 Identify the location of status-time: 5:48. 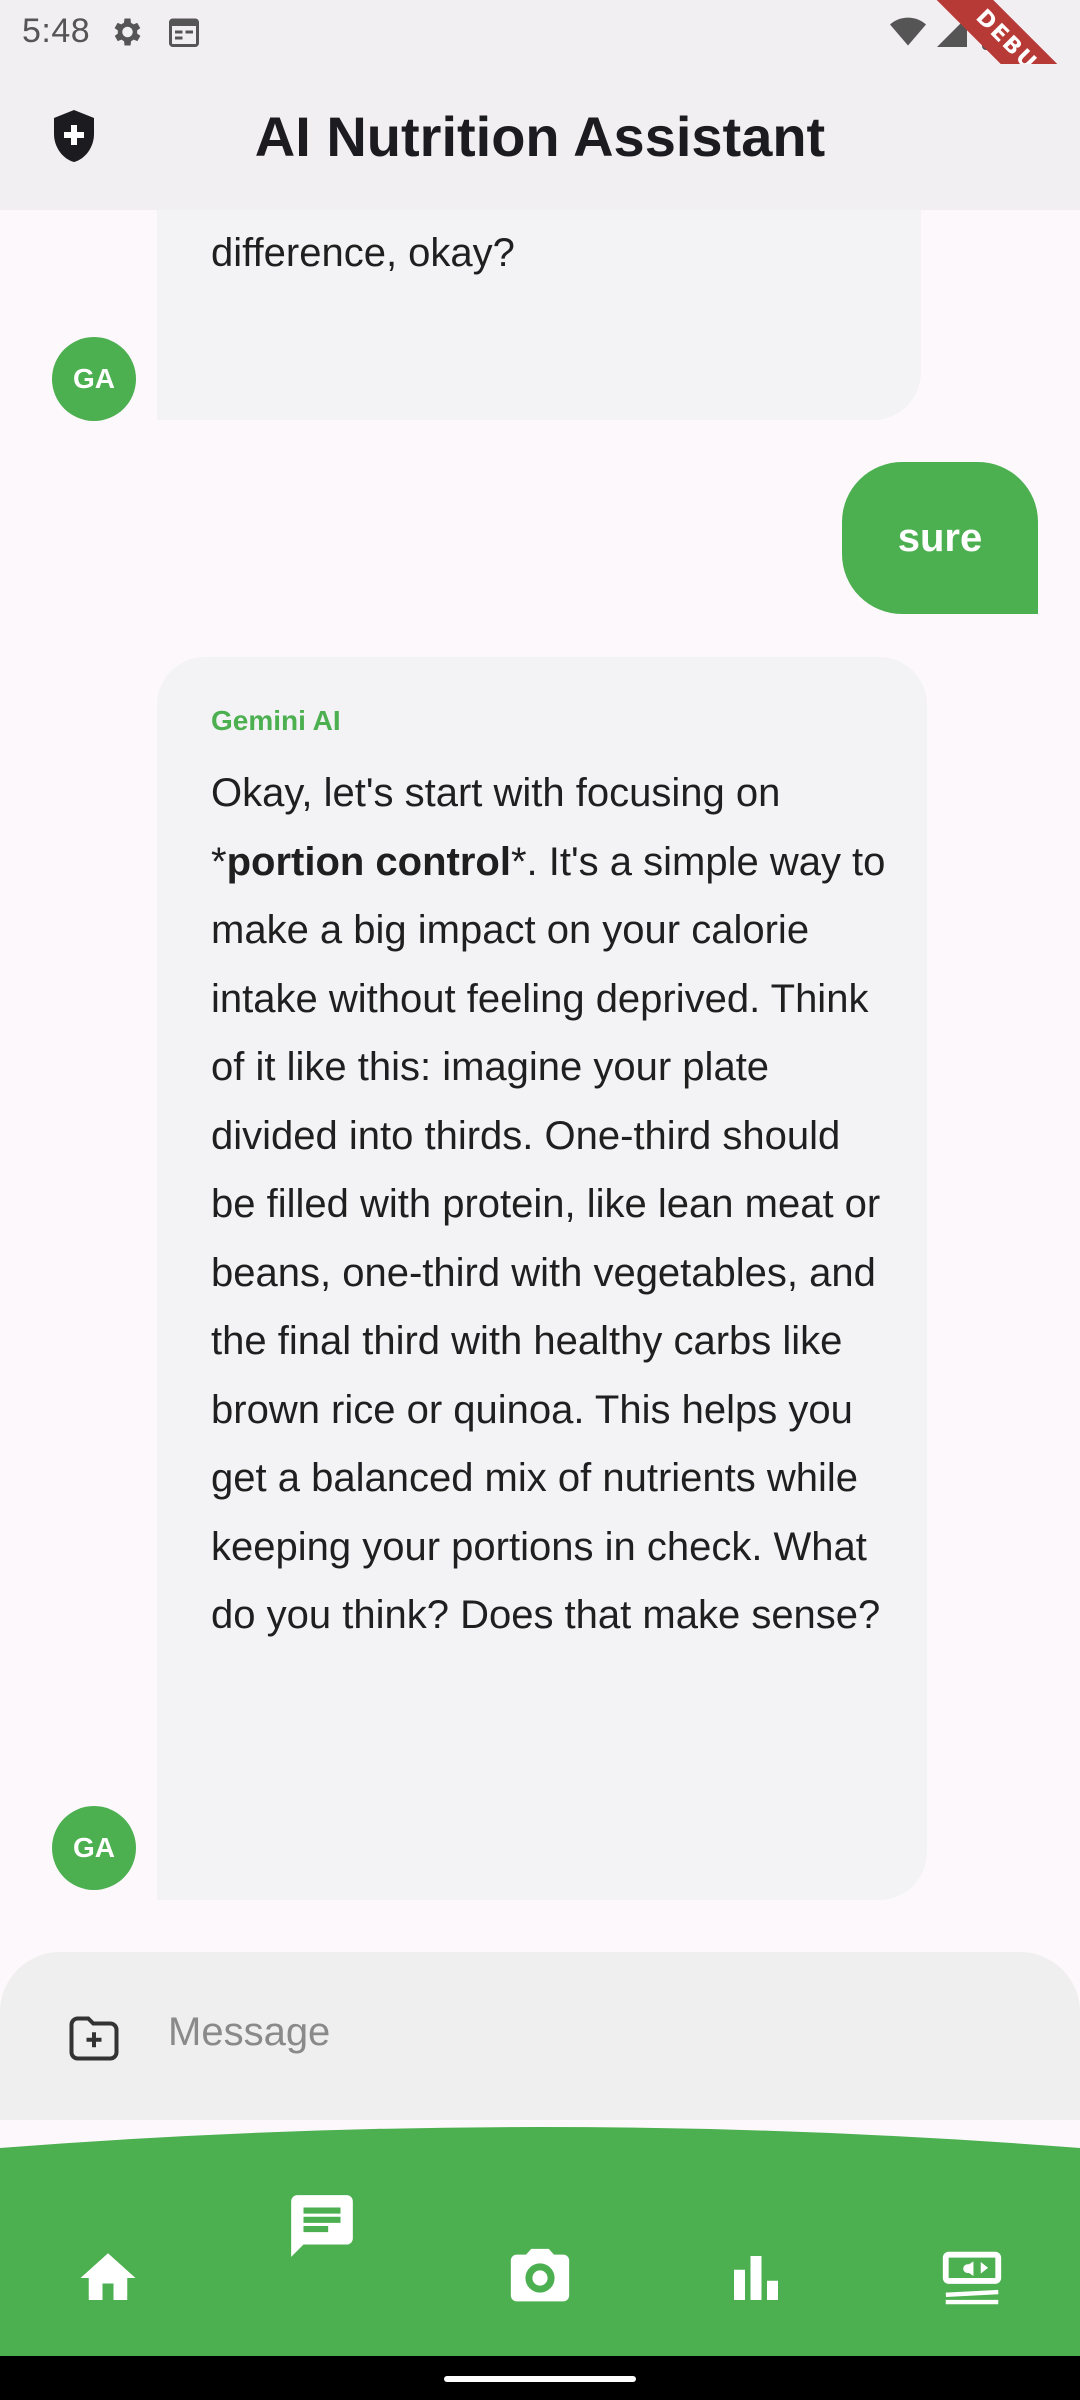
(56, 31).